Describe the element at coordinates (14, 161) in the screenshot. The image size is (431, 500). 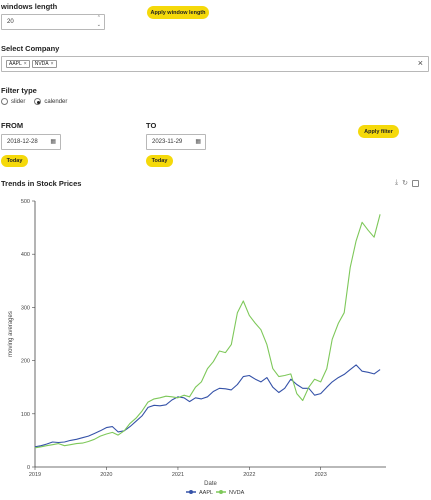
I see `from-today-button: Today` at that location.